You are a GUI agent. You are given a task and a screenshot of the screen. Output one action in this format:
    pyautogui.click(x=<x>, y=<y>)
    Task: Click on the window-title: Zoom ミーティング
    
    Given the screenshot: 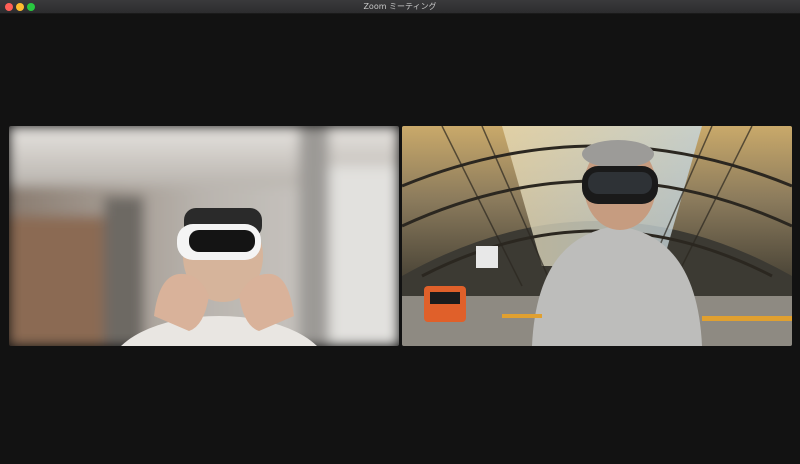 What is the action you would take?
    pyautogui.click(x=400, y=6)
    